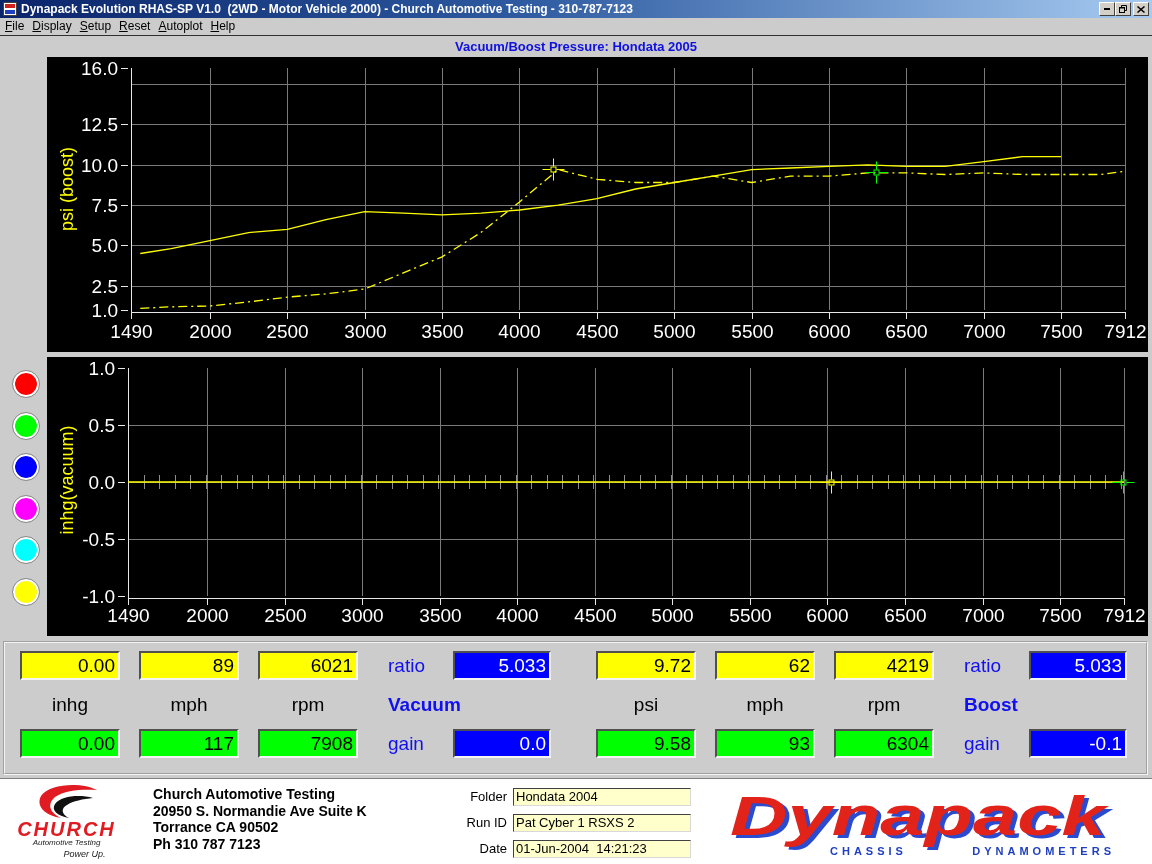 This screenshot has height=864, width=1152. Describe the element at coordinates (827, 615) in the screenshot. I see `axis-tick-label: 6000` at that location.